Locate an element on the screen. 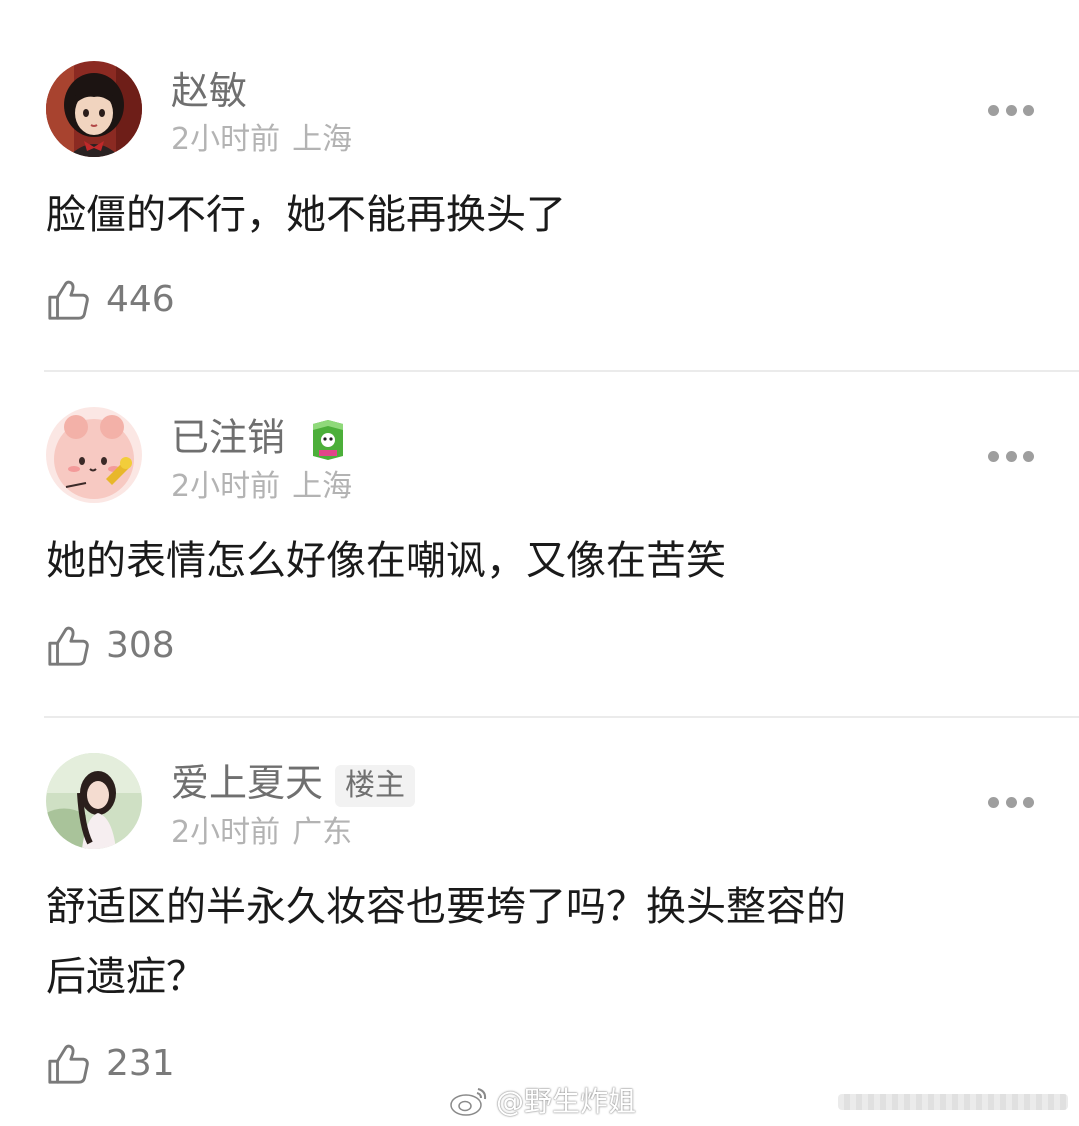  username: 已注销 is located at coordinates (259, 440).